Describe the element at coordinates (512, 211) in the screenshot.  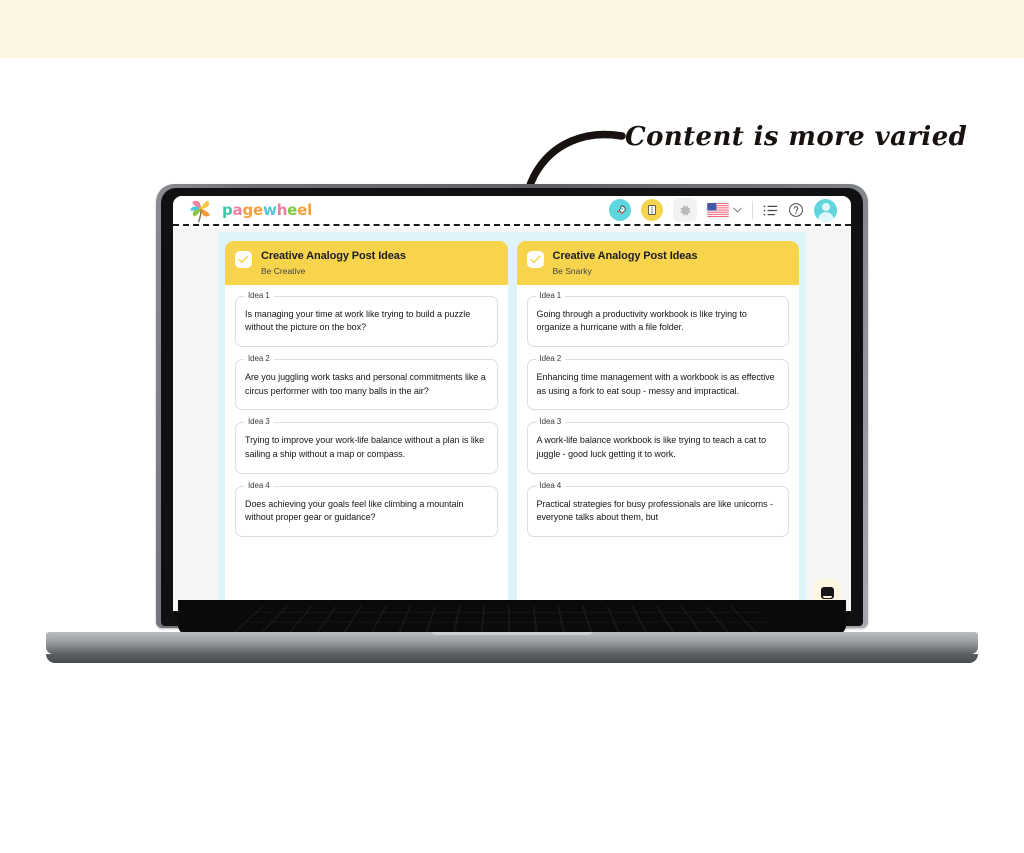
I see `app-header: pagewheel` at that location.